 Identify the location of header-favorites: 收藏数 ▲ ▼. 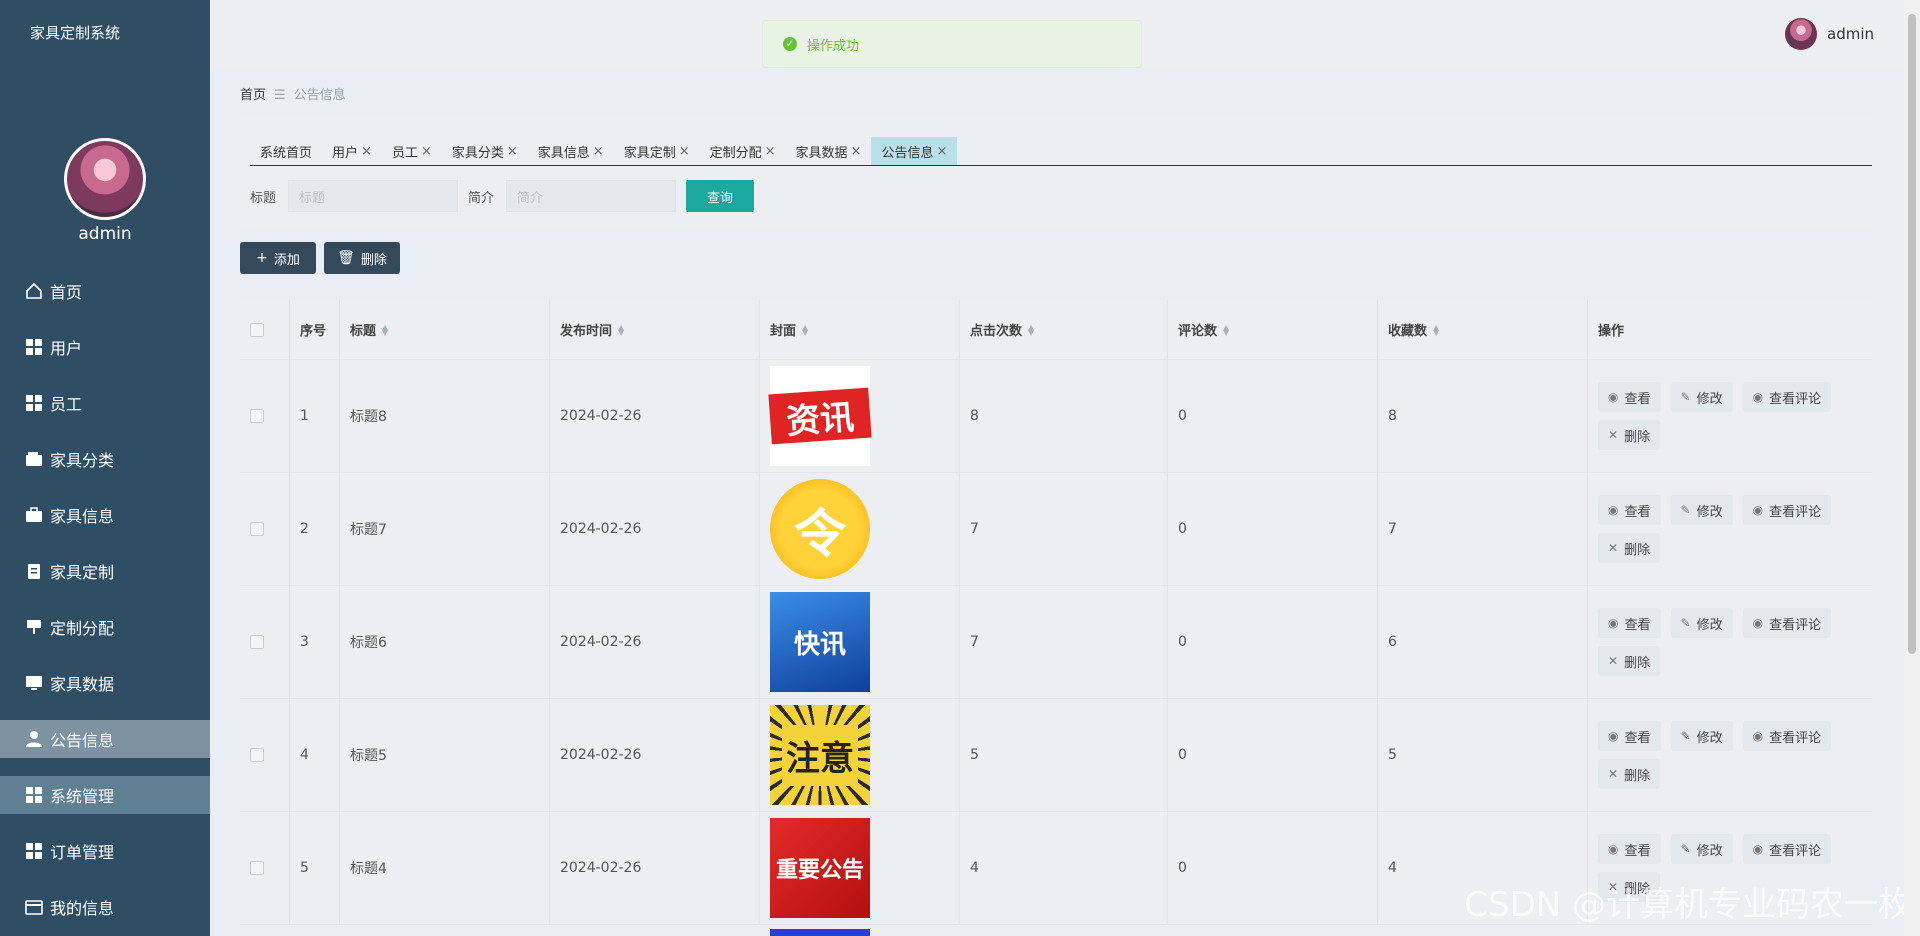
(1483, 329).